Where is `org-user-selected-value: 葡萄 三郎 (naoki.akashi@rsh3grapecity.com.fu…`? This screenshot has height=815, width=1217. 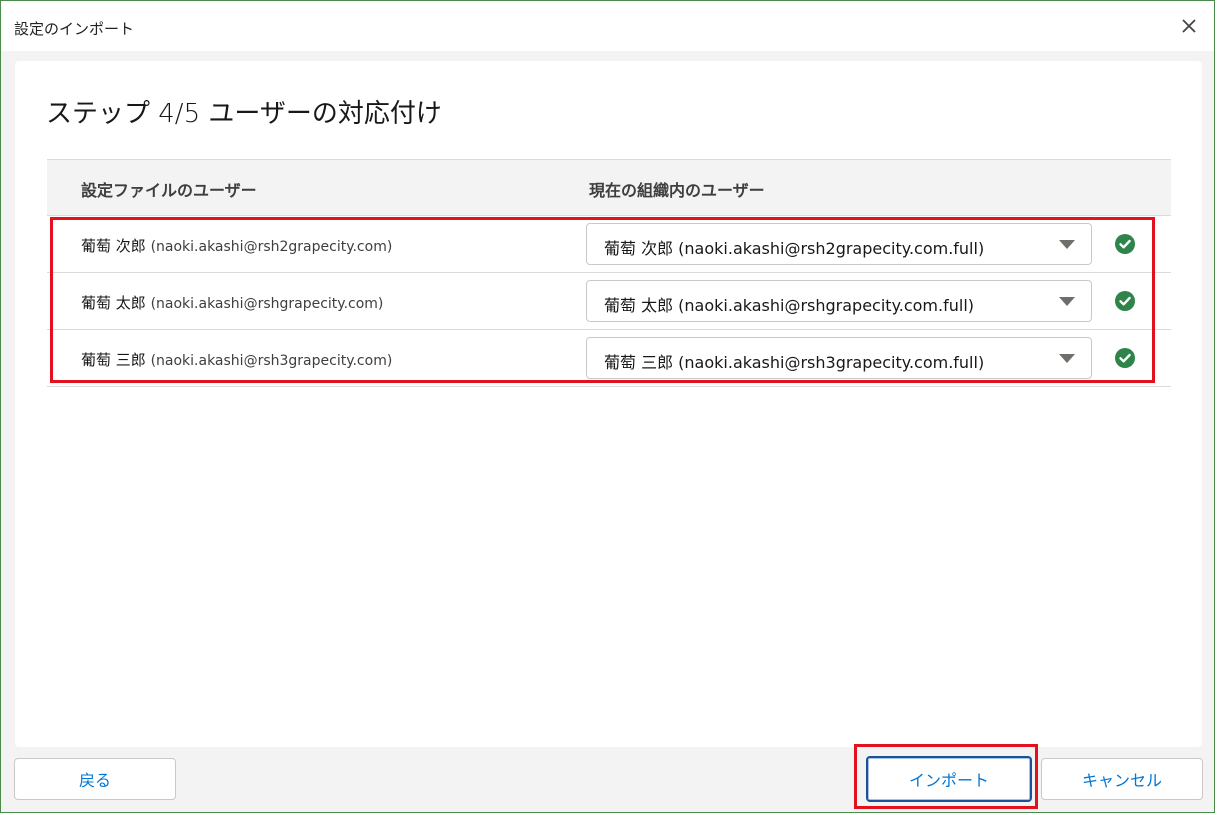
org-user-selected-value: 葡萄 三郎 (naoki.akashi@rsh3grapecity.com.fu… is located at coordinates (794, 362).